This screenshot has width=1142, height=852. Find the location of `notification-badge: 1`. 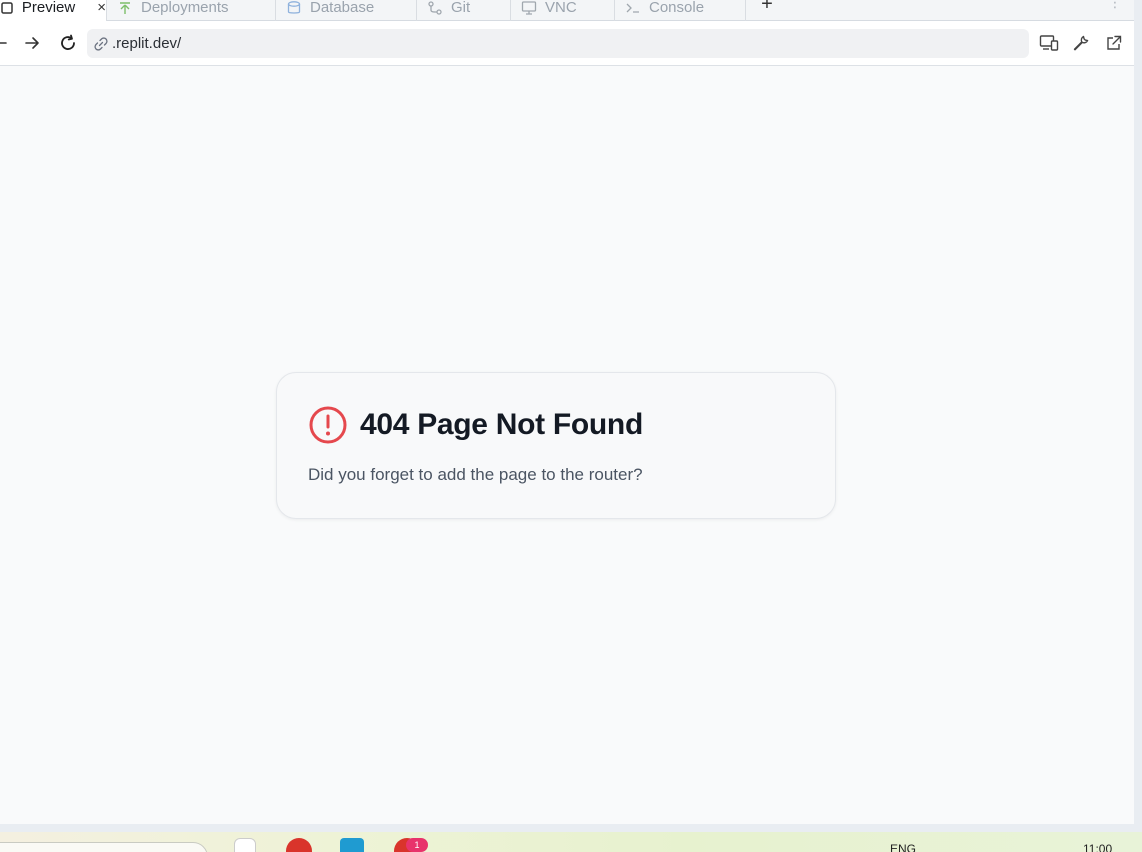

notification-badge: 1 is located at coordinates (417, 845).